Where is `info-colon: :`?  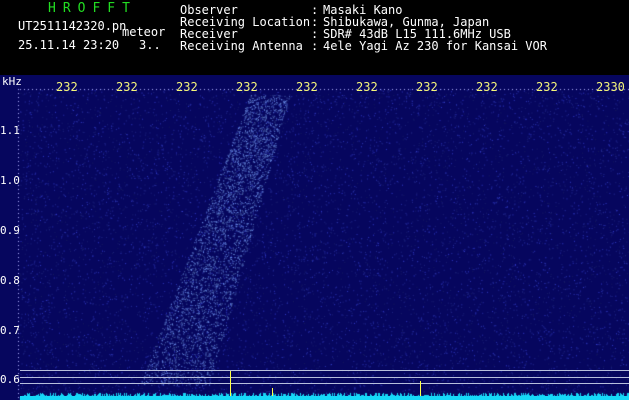
info-colon: : is located at coordinates (315, 46).